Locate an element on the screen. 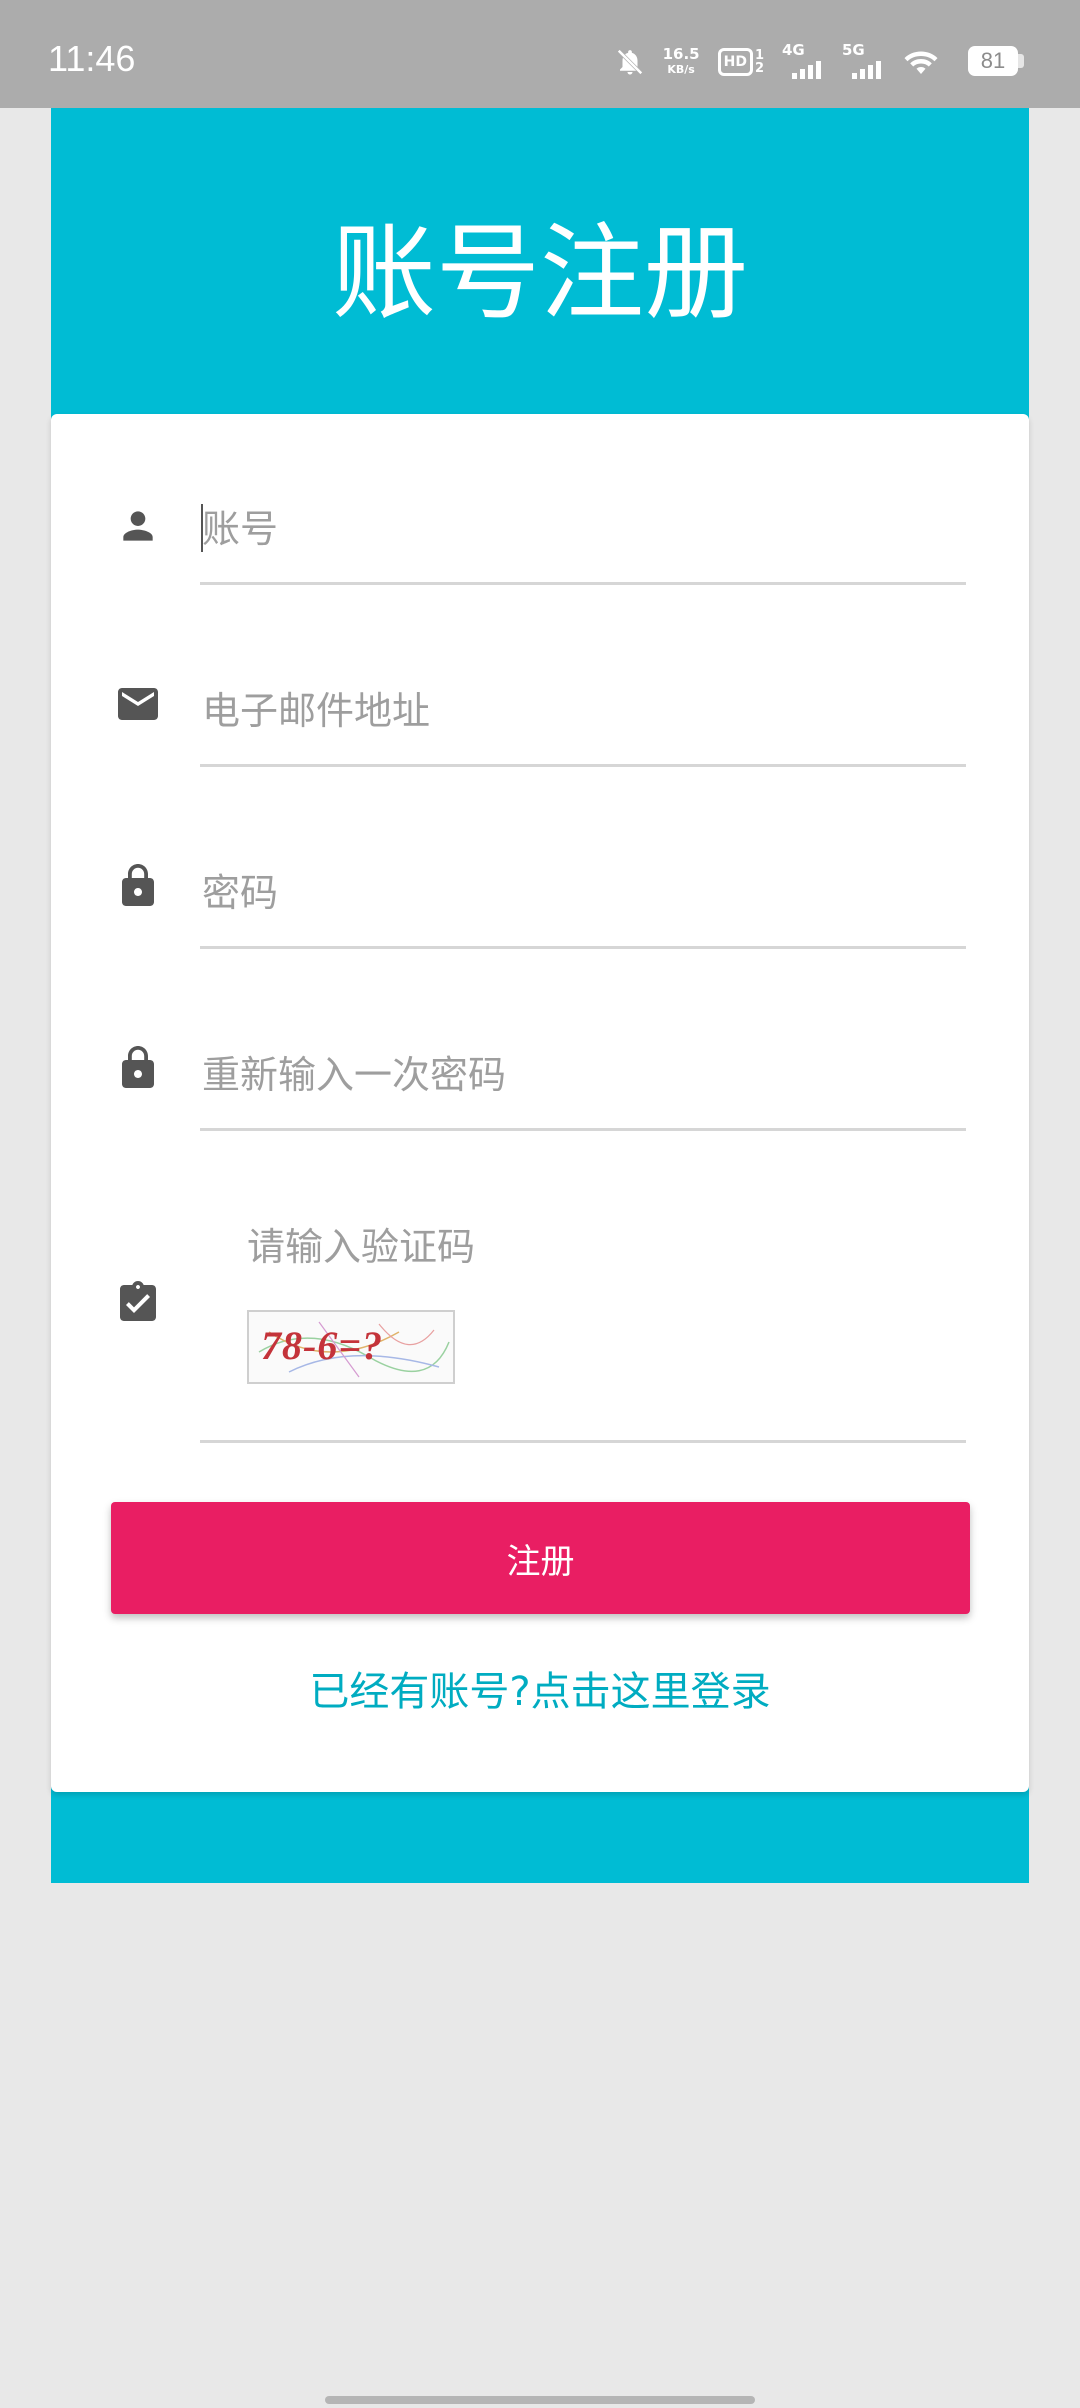  signal-5g-icon: 5G is located at coordinates (863, 60).